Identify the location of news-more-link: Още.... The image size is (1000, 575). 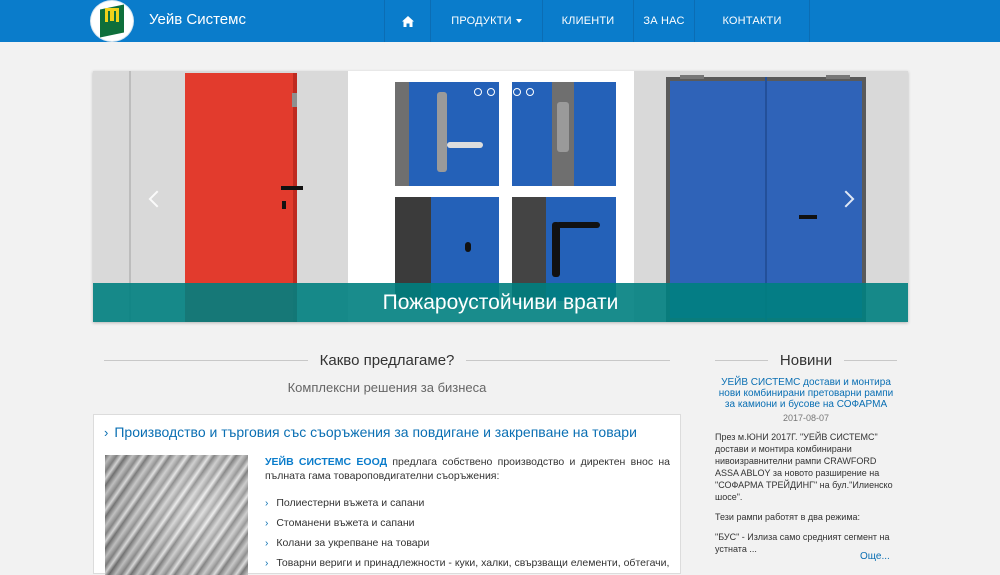
(875, 556).